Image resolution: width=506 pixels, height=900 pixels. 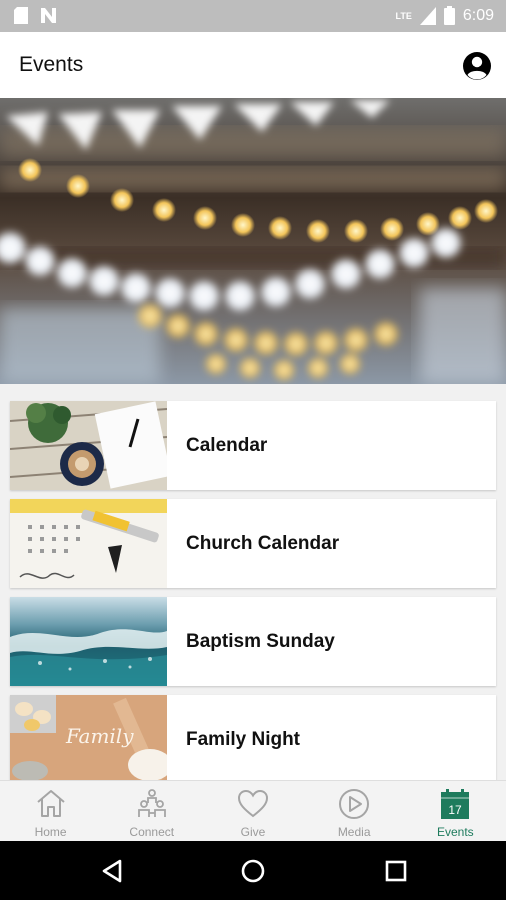 What do you see at coordinates (478, 15) in the screenshot?
I see `status-time: 6:09` at bounding box center [478, 15].